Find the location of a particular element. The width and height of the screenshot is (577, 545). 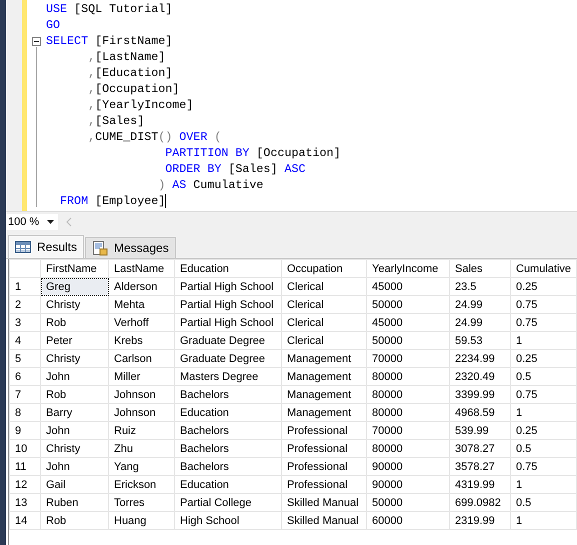

table-cell: Huang is located at coordinates (141, 521).